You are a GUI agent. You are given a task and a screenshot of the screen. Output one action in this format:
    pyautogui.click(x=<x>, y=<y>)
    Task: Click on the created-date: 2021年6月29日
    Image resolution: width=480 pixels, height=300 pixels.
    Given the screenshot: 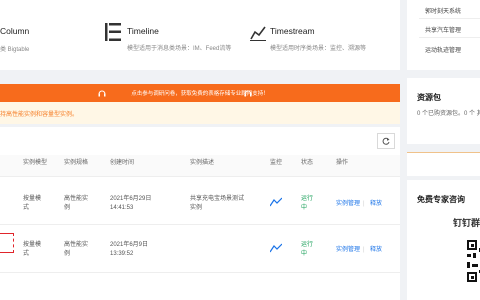 What is the action you would take?
    pyautogui.click(x=131, y=199)
    